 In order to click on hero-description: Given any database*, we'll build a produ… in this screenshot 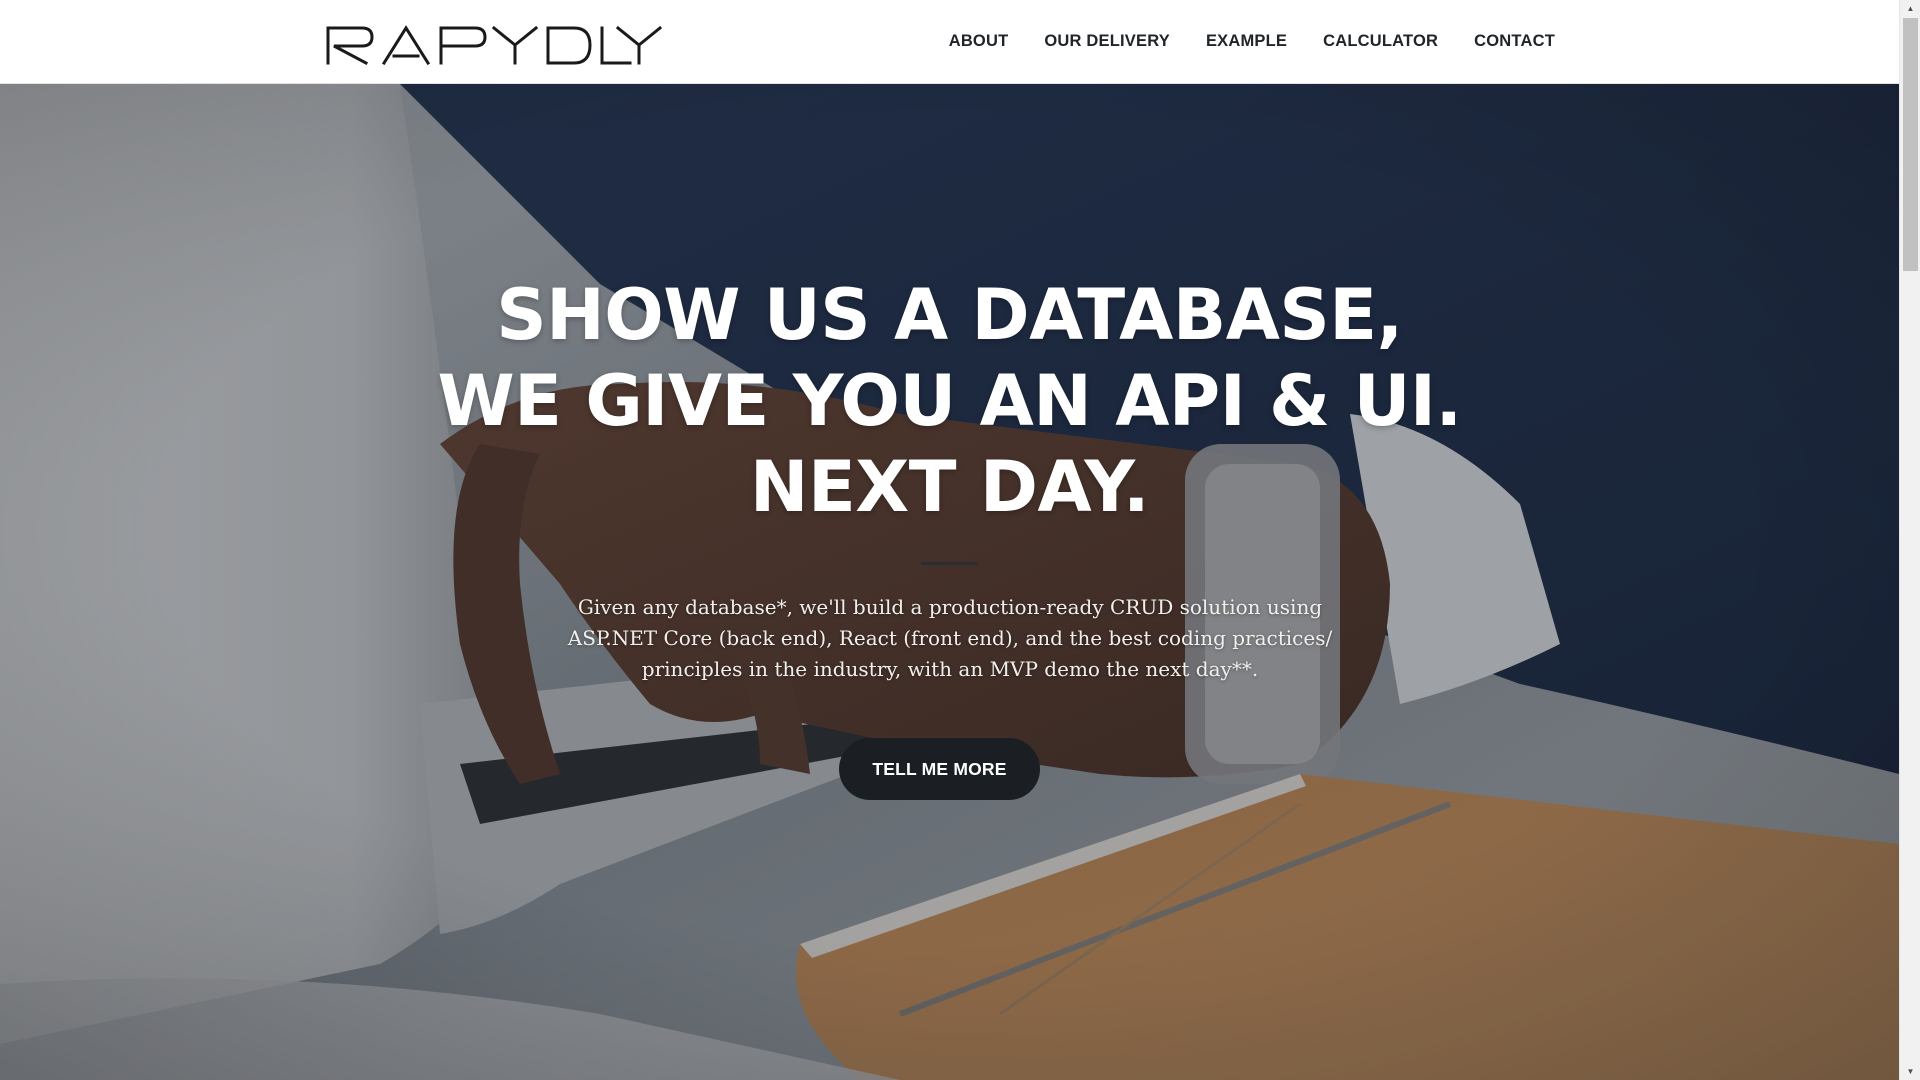, I will do `click(950, 638)`.